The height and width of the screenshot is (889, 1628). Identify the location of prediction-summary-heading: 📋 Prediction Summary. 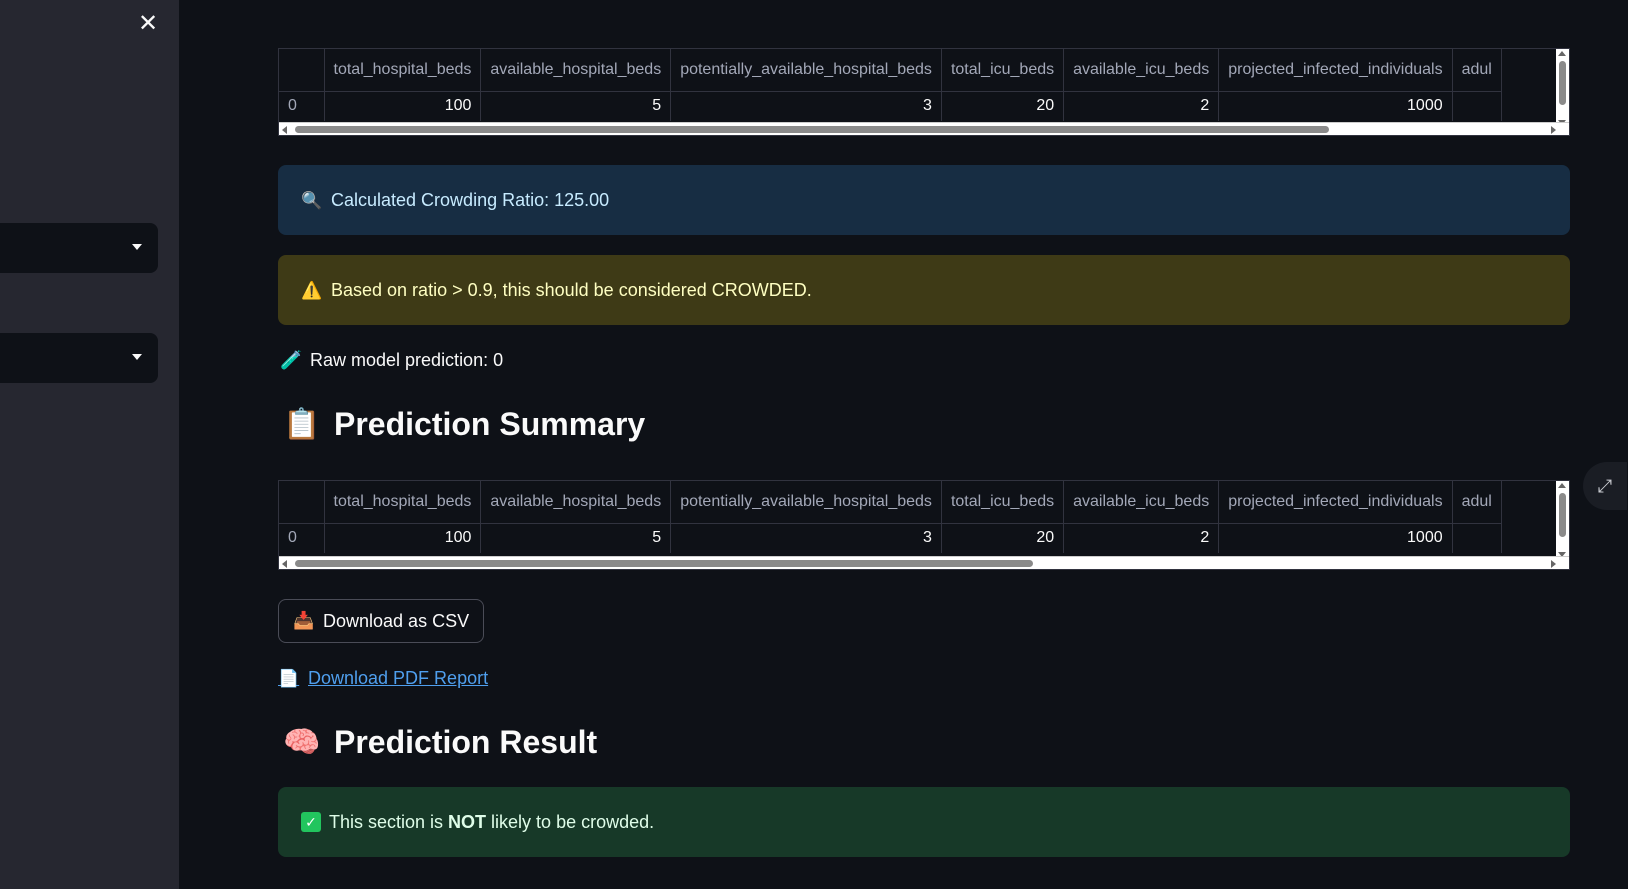
(463, 424).